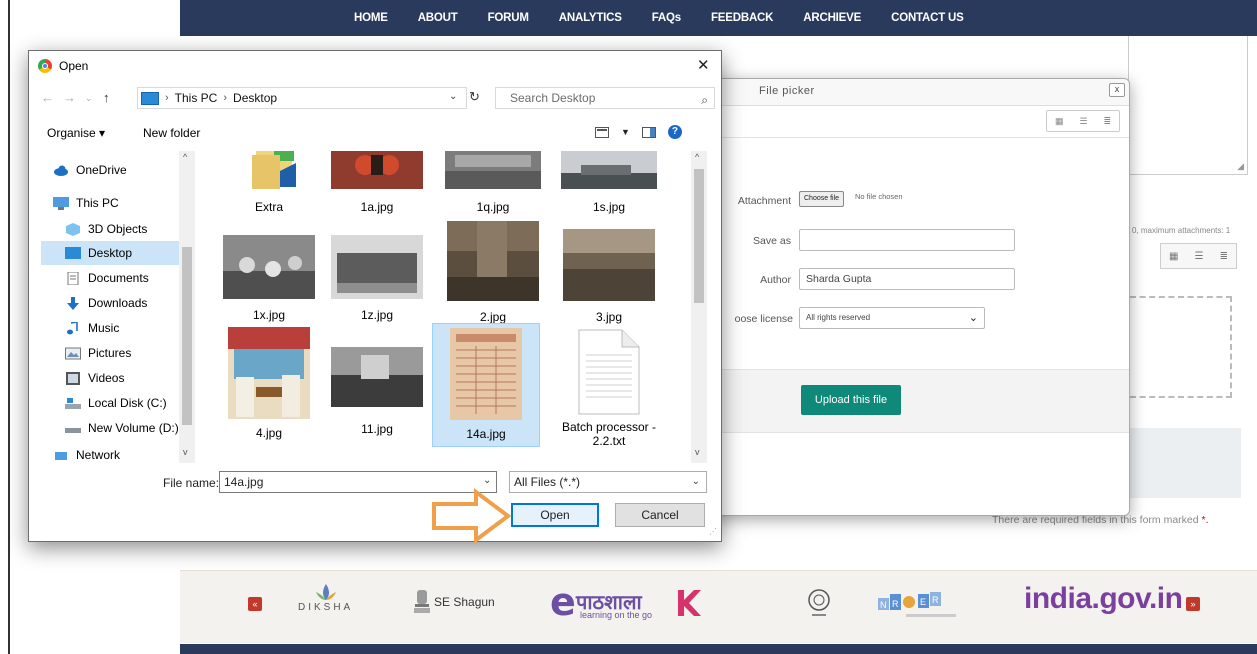 This screenshot has height=654, width=1257. What do you see at coordinates (61, 456) in the screenshot?
I see `network-icon` at bounding box center [61, 456].